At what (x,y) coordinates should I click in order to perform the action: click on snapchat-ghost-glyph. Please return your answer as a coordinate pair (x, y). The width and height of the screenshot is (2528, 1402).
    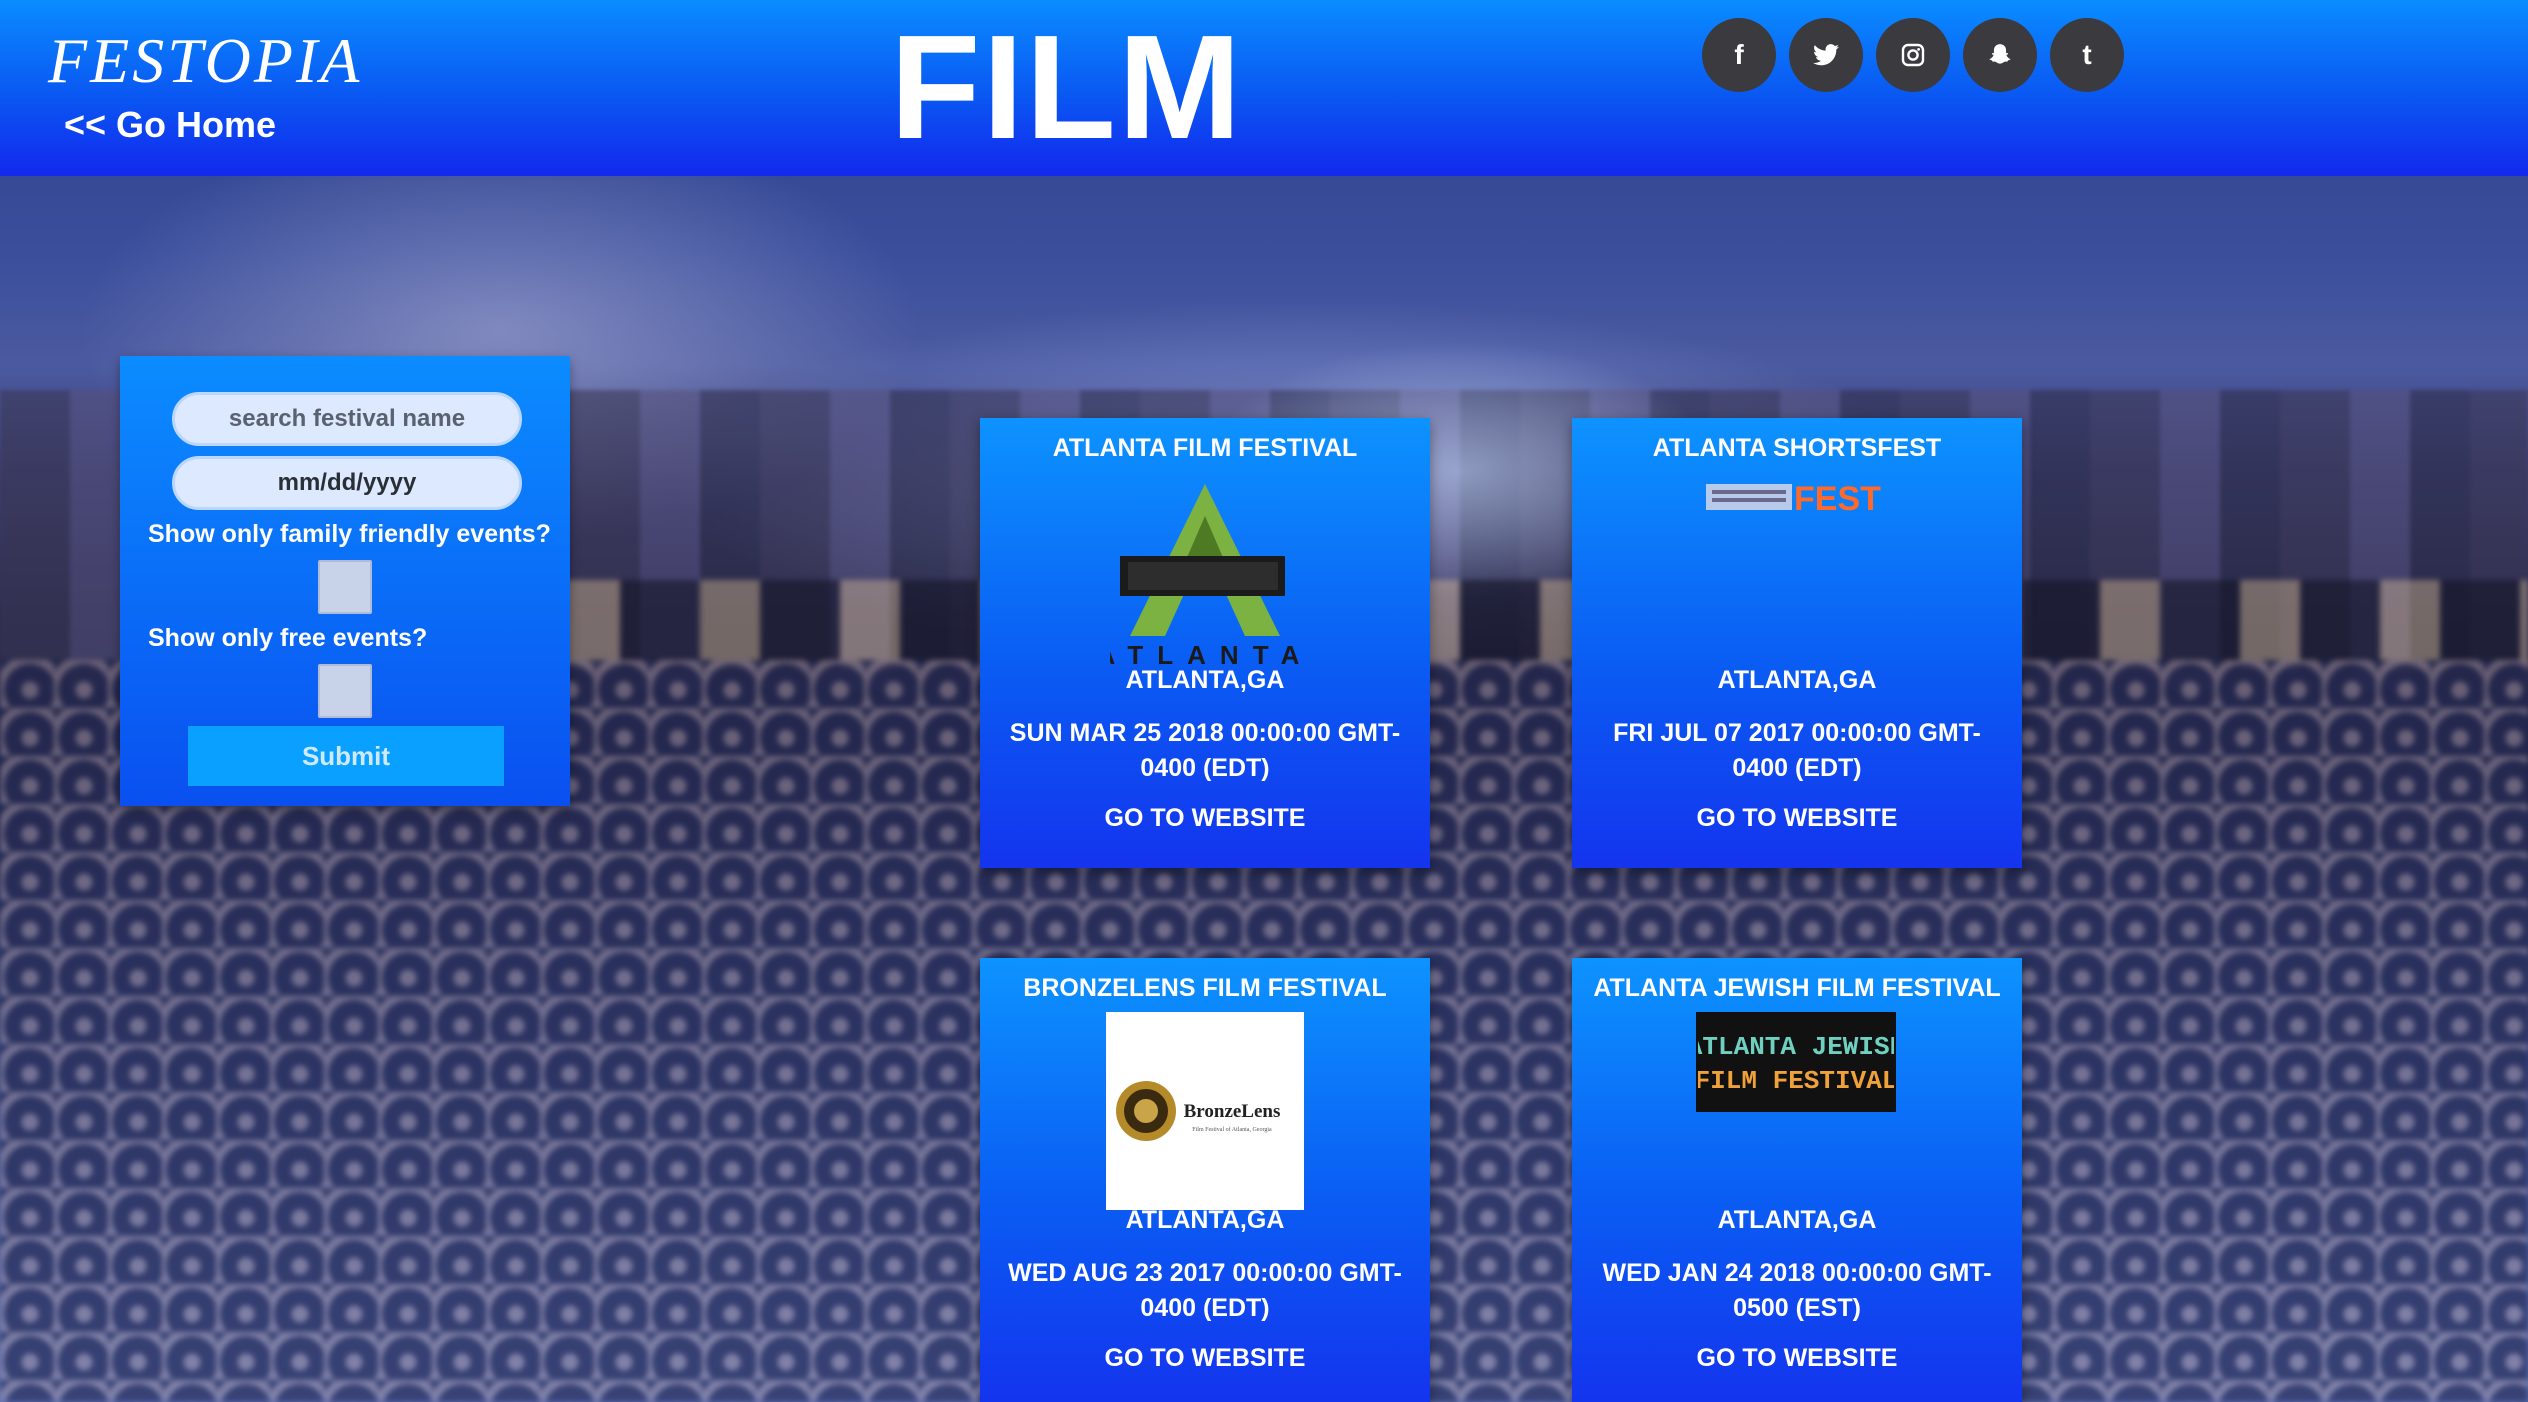
    Looking at the image, I should click on (2000, 54).